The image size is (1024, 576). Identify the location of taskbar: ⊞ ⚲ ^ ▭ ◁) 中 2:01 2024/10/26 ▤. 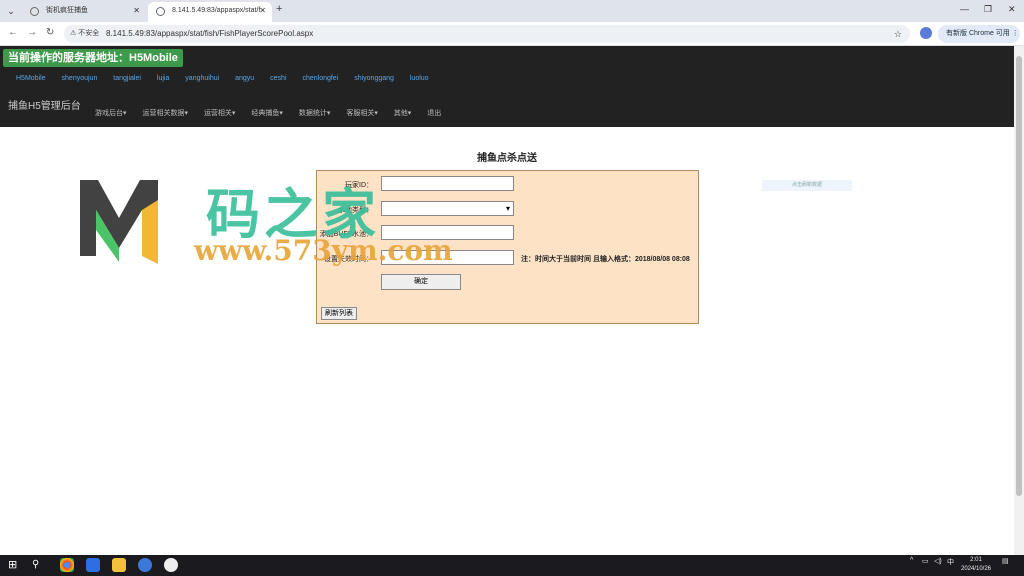
(512, 565).